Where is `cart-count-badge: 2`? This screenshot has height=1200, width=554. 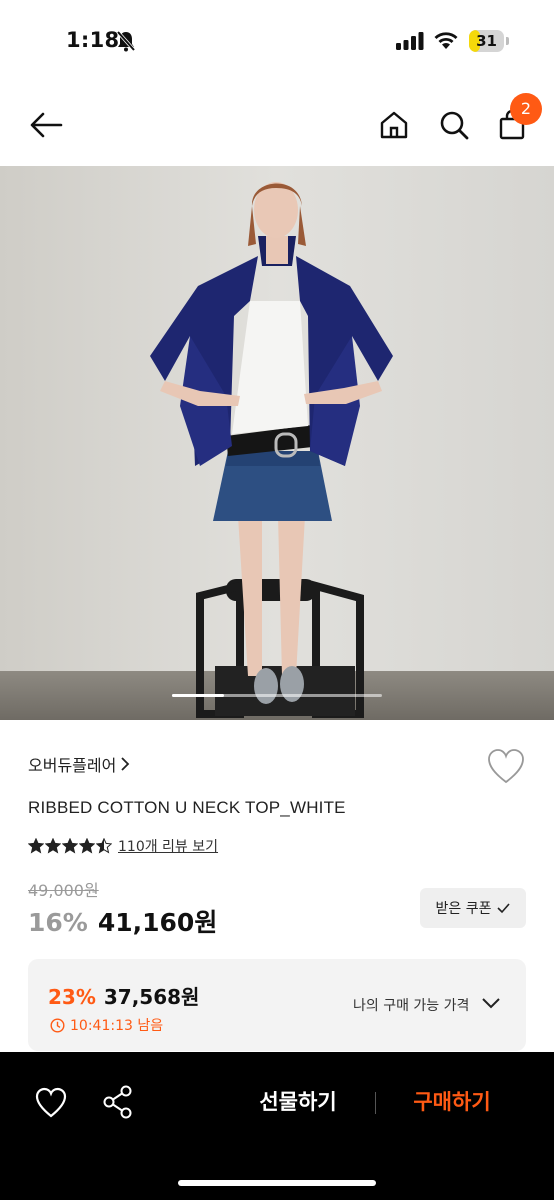 cart-count-badge: 2 is located at coordinates (526, 109).